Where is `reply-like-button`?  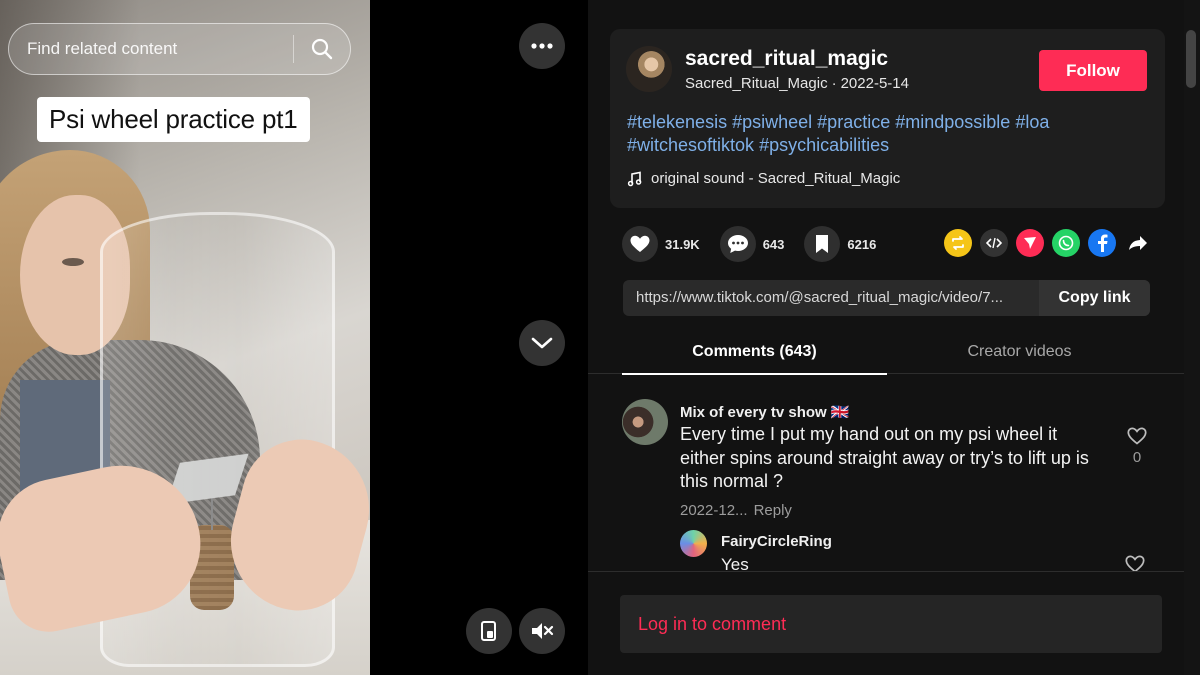
reply-like-button is located at coordinates (1135, 563).